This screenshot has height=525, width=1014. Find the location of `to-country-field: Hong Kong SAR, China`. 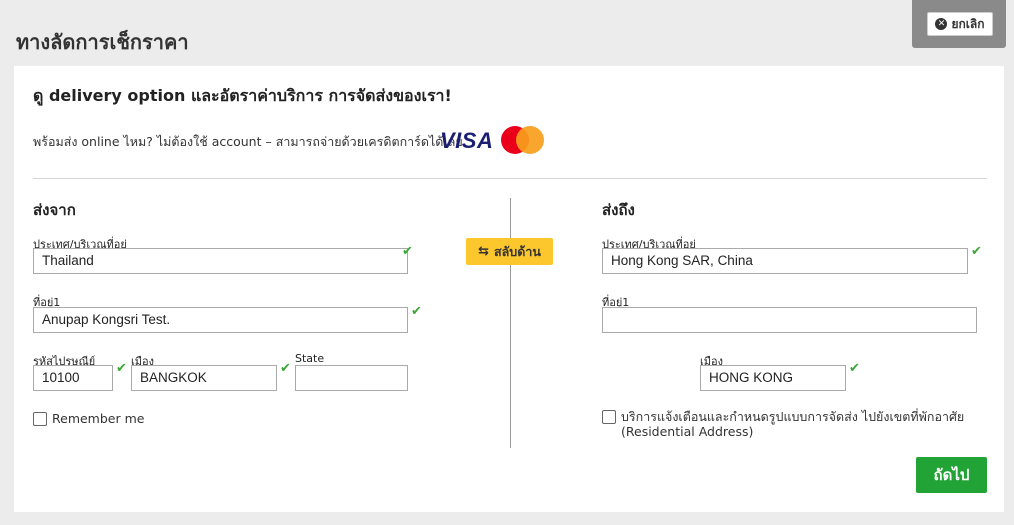

to-country-field: Hong Kong SAR, China is located at coordinates (785, 261).